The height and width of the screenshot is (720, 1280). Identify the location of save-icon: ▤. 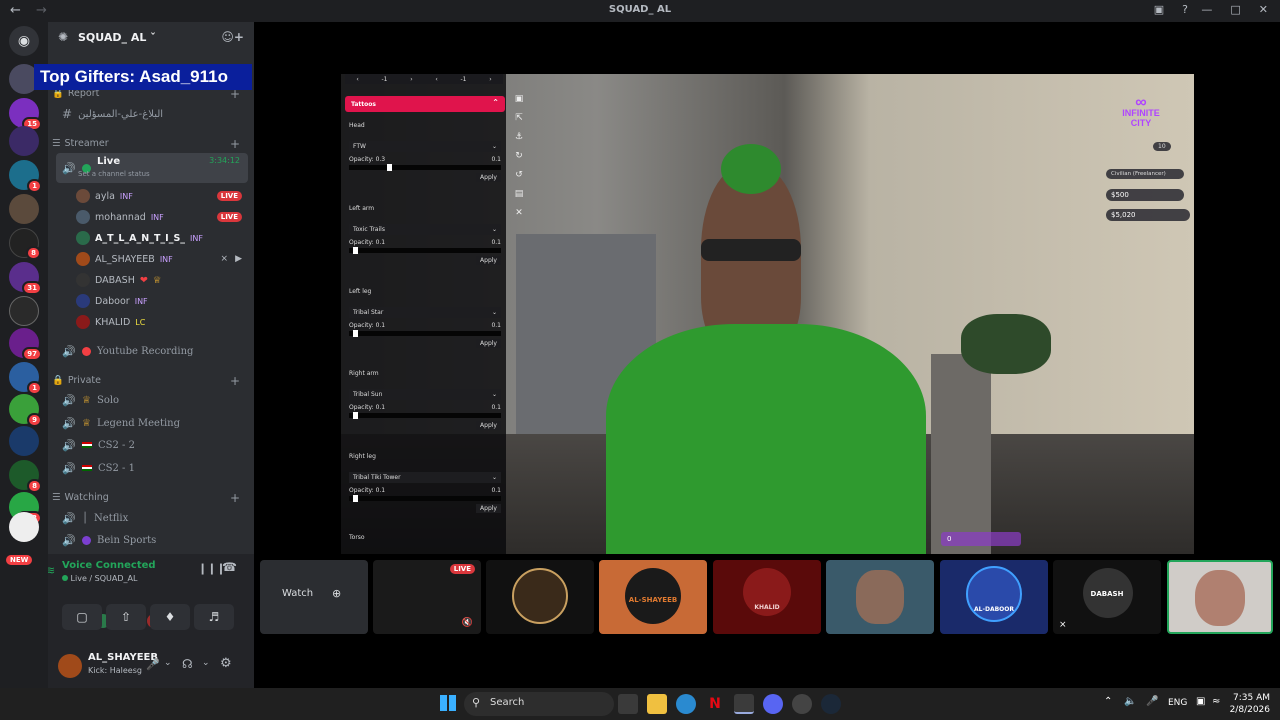
(519, 194).